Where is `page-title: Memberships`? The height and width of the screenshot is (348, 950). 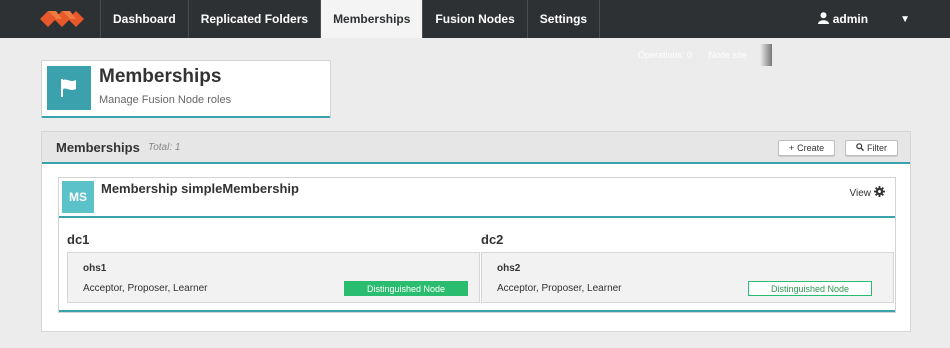
page-title: Memberships is located at coordinates (160, 76).